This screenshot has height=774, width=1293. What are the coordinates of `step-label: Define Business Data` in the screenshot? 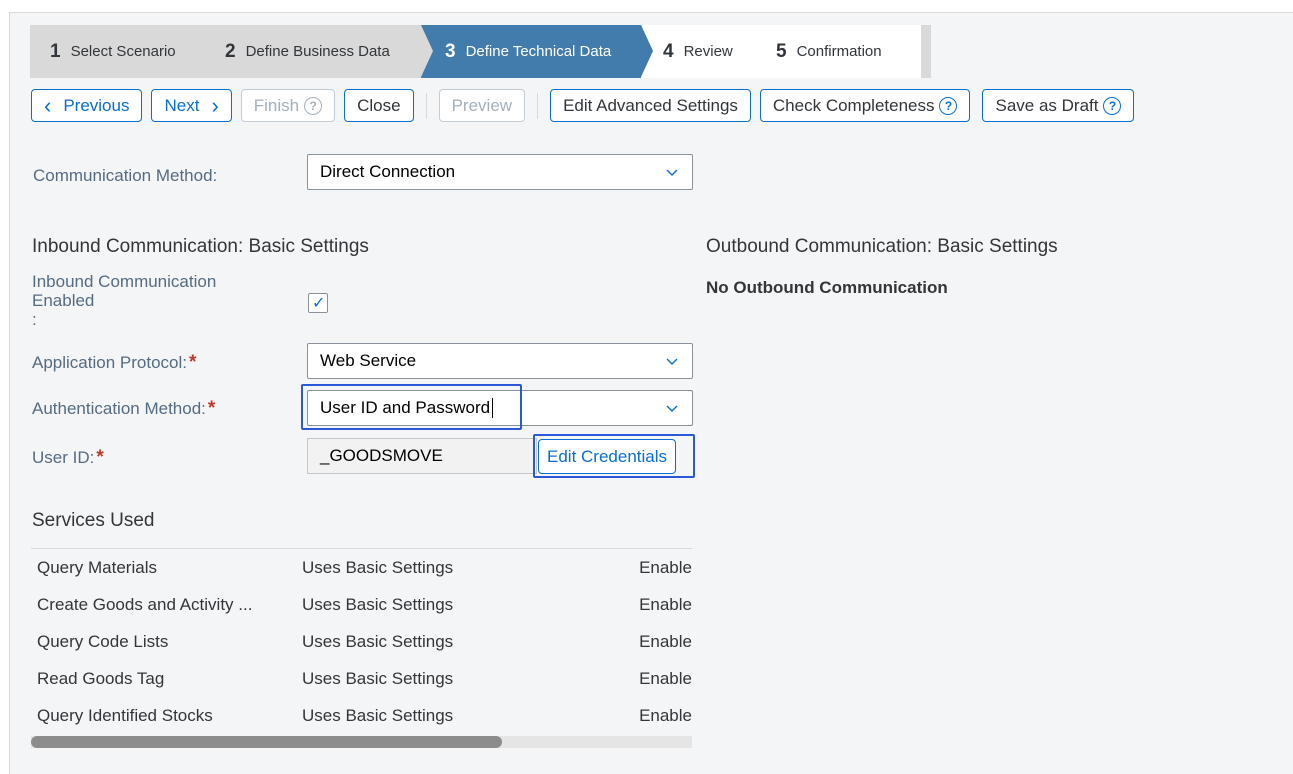 It's located at (317, 51).